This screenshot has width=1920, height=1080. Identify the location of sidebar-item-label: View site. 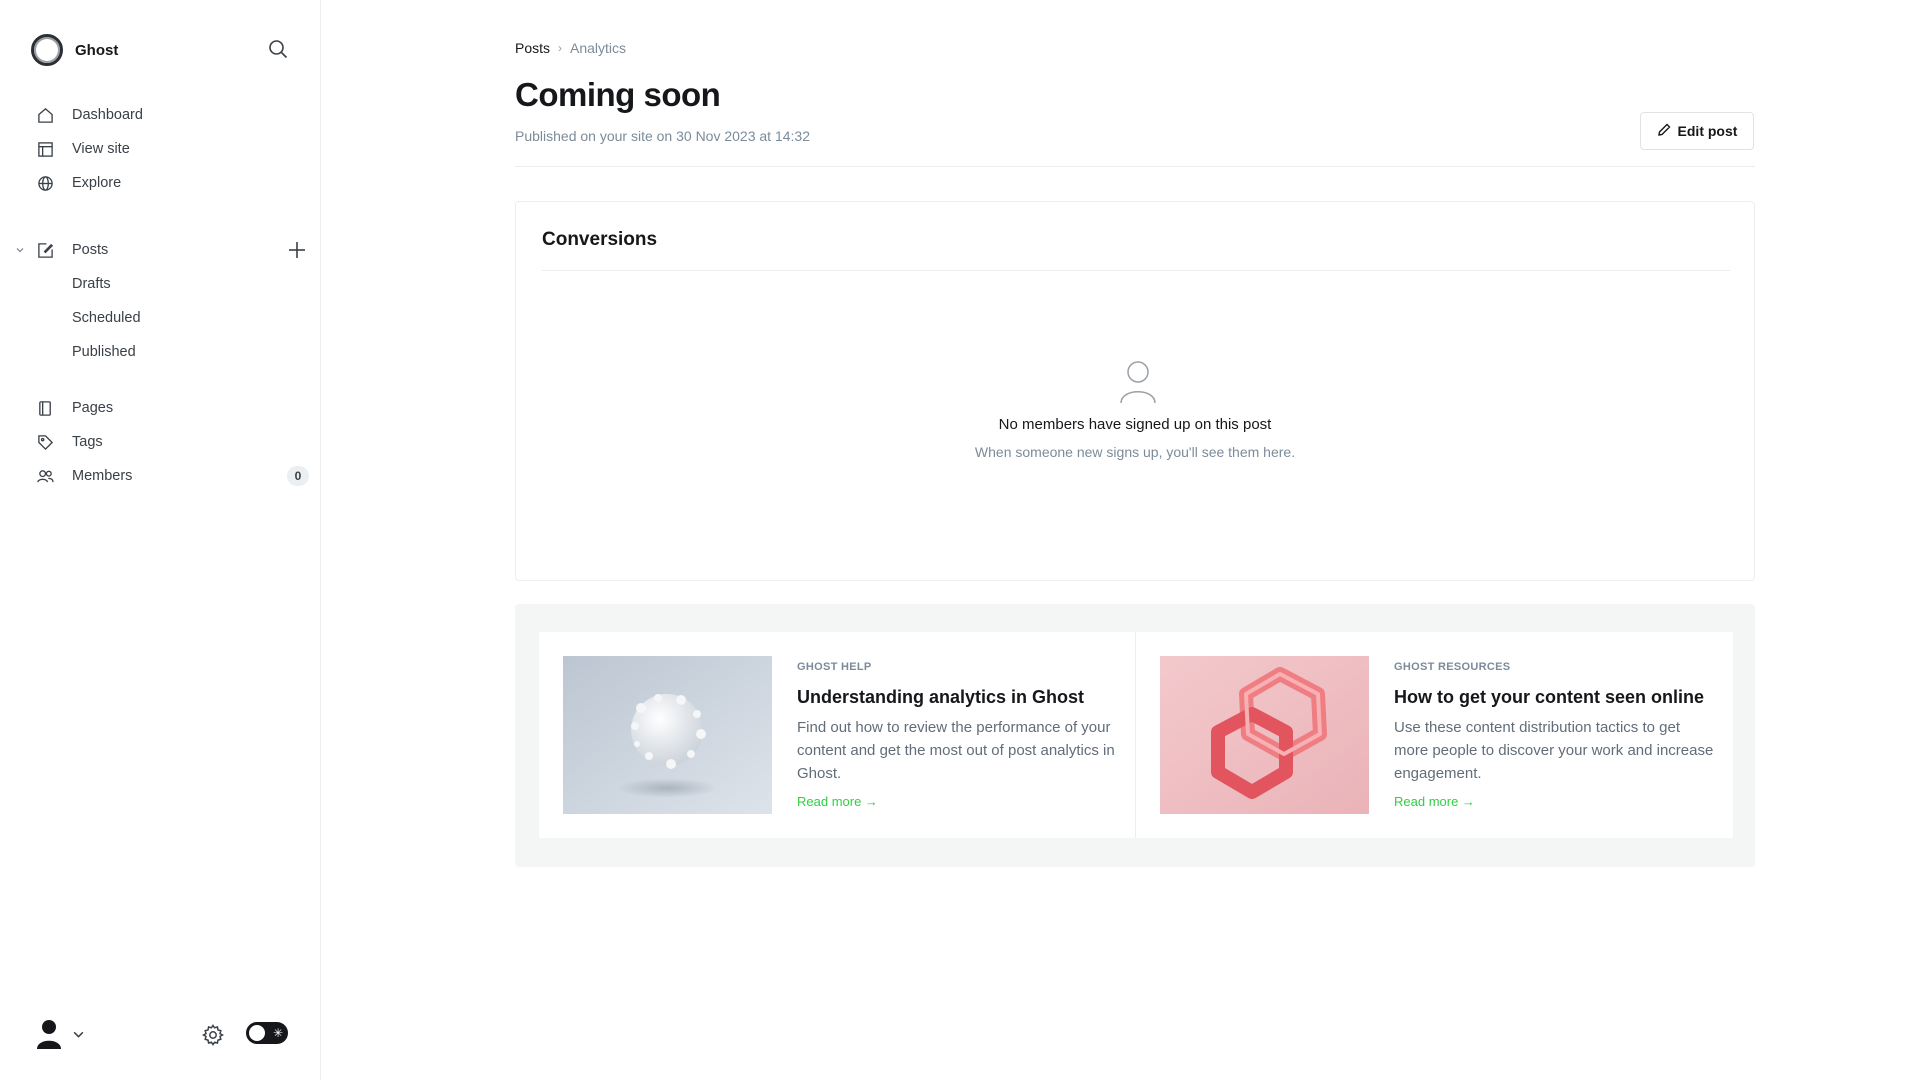
(101, 149).